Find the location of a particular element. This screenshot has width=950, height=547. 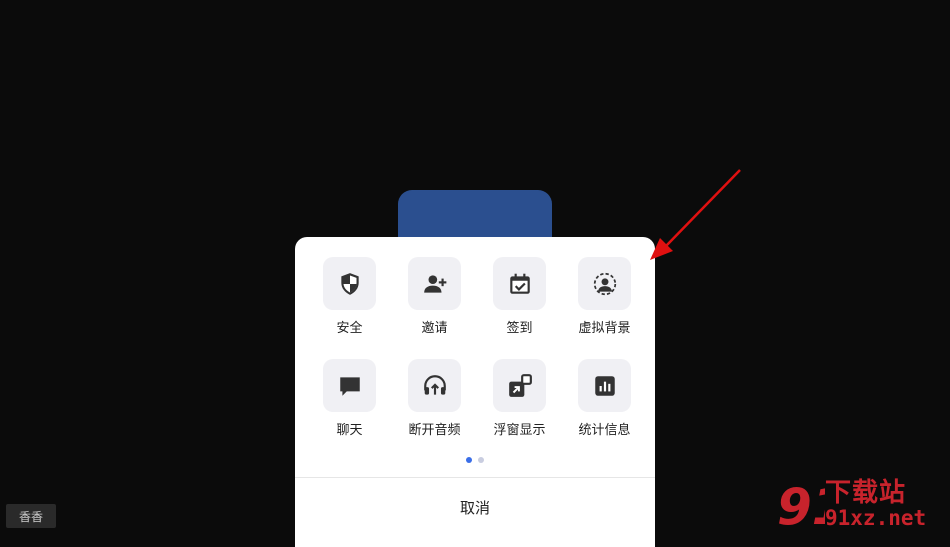

statistics-icon is located at coordinates (604, 385).